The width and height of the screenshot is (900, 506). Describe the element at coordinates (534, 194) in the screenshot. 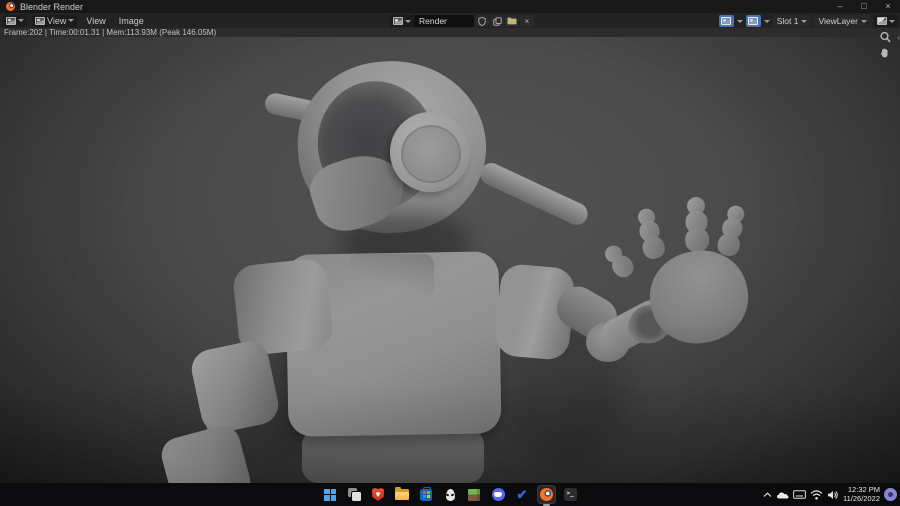

I see `robot-antenna-right` at that location.